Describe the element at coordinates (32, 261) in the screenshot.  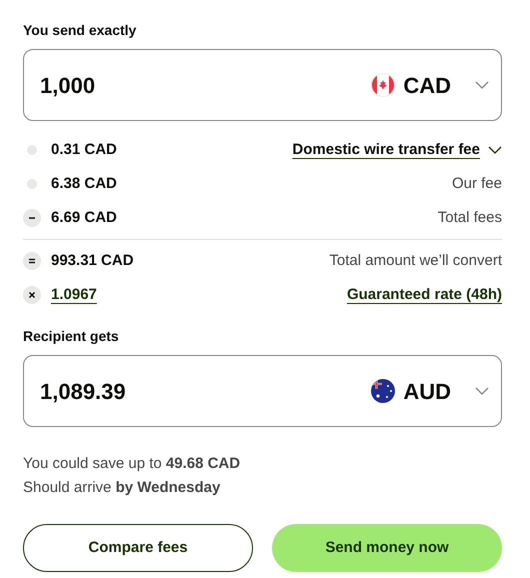
I see `equals-icon` at that location.